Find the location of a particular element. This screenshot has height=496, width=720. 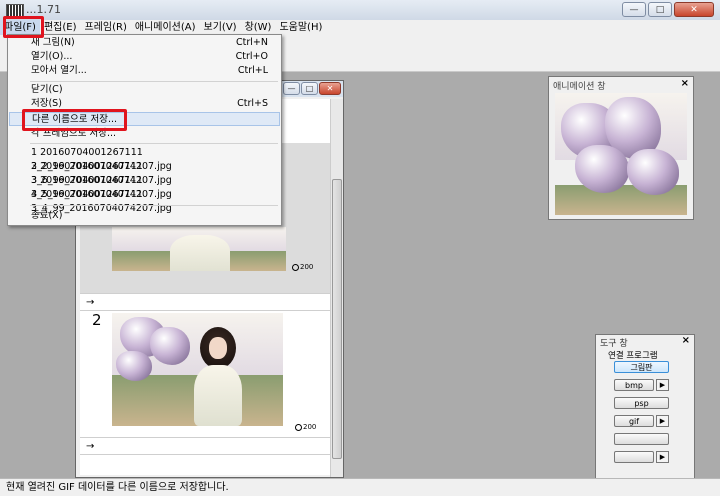

animation-panel: 애니메이션 창 × is located at coordinates (621, 148).